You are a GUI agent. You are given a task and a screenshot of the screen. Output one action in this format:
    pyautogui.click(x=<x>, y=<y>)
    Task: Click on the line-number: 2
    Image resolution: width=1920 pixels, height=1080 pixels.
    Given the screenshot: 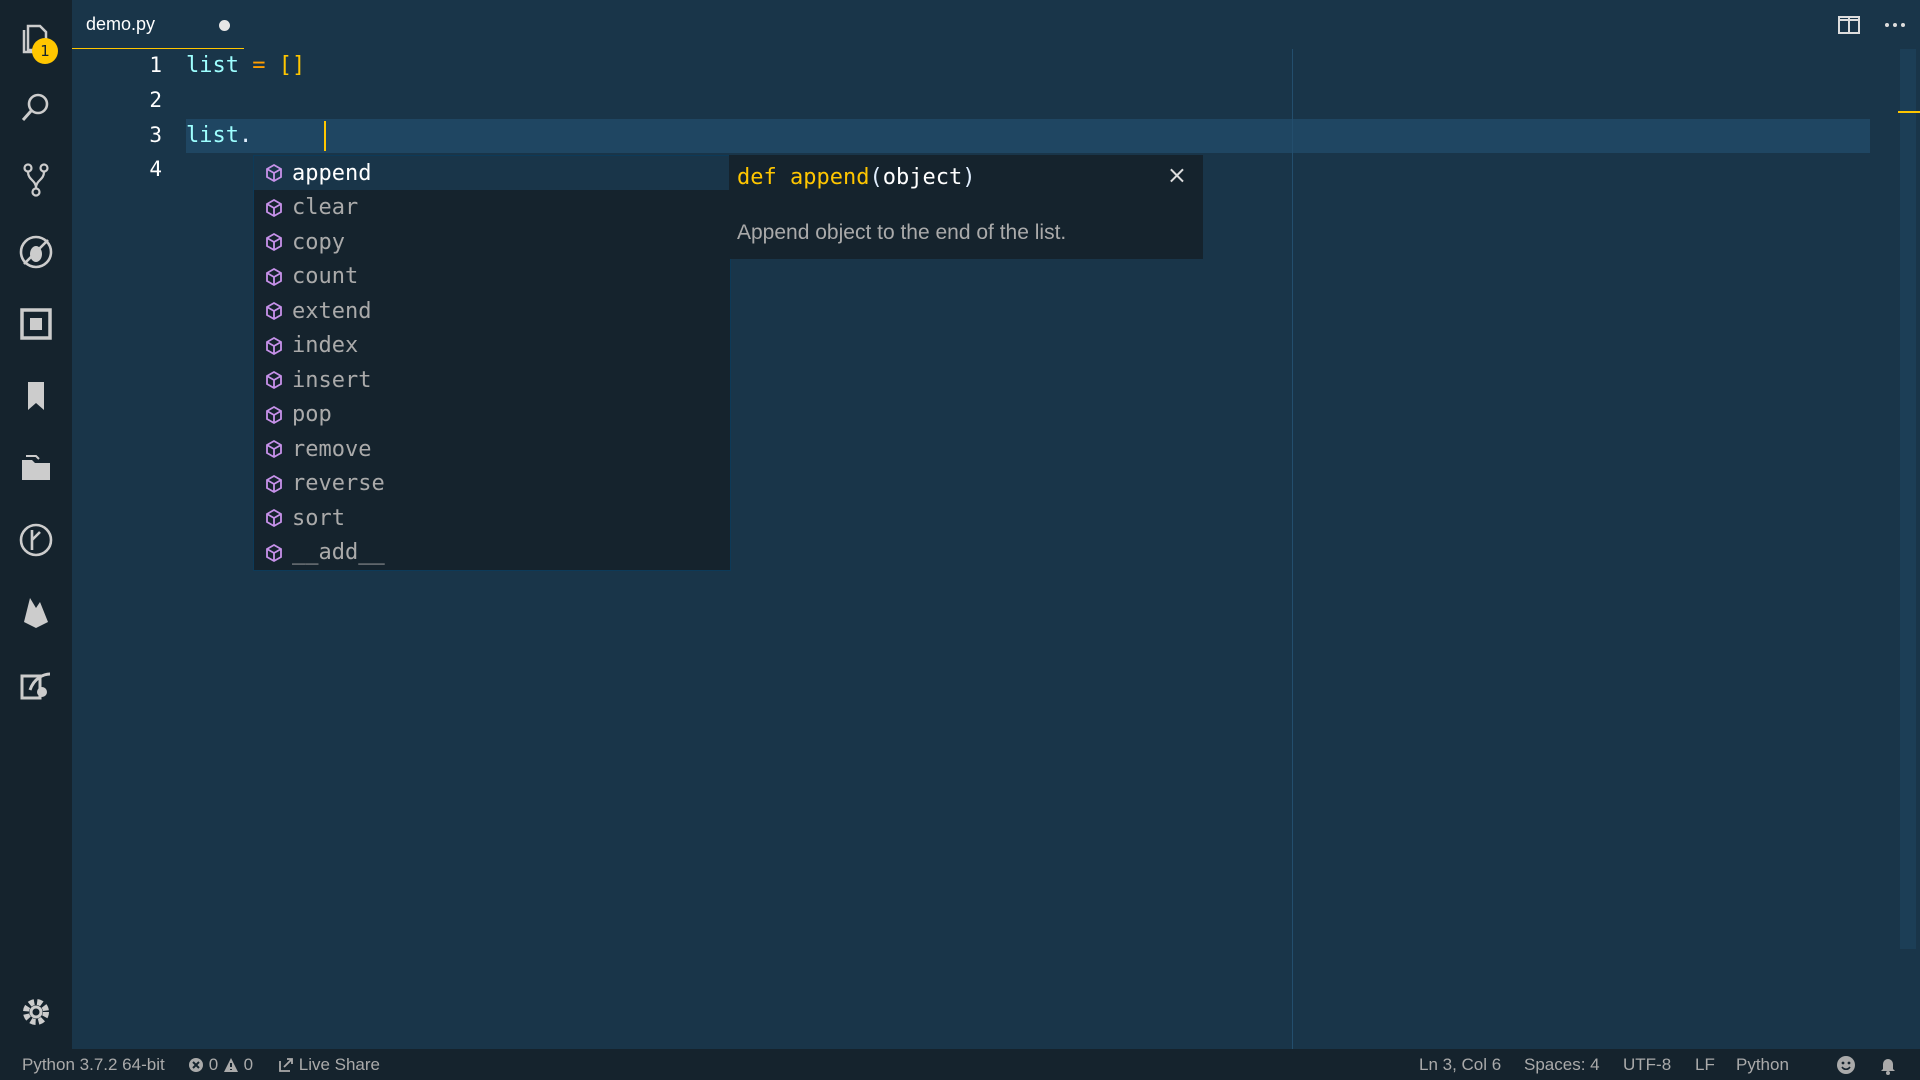 What is the action you would take?
    pyautogui.click(x=155, y=100)
    